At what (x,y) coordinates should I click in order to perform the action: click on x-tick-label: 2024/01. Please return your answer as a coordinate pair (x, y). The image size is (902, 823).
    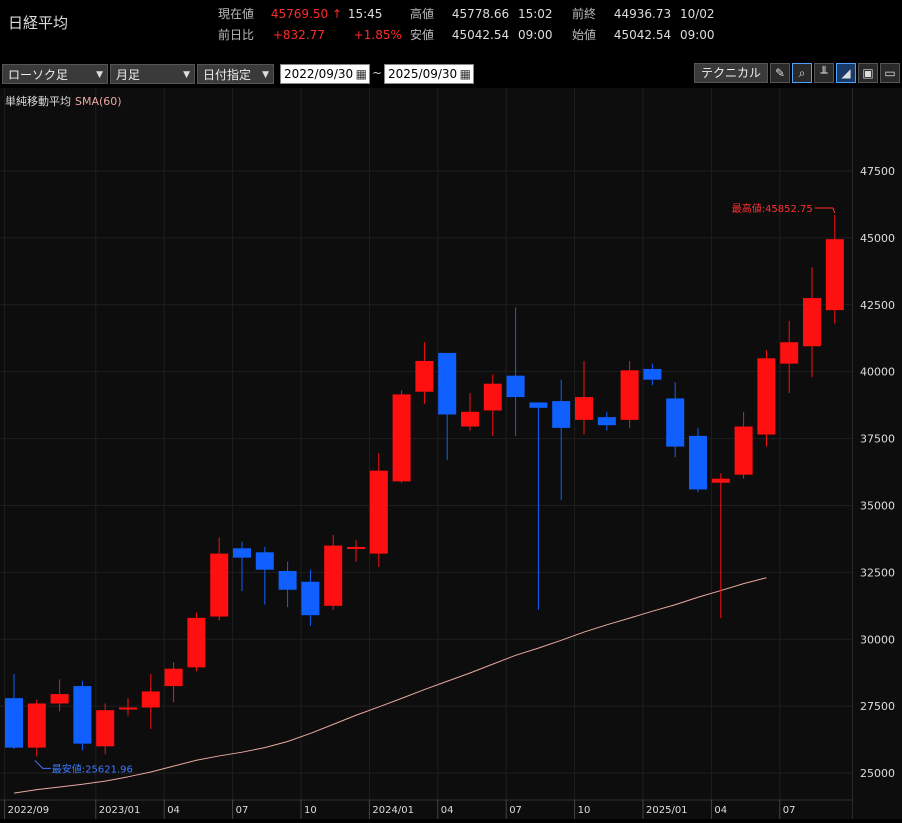
    Looking at the image, I should click on (393, 810).